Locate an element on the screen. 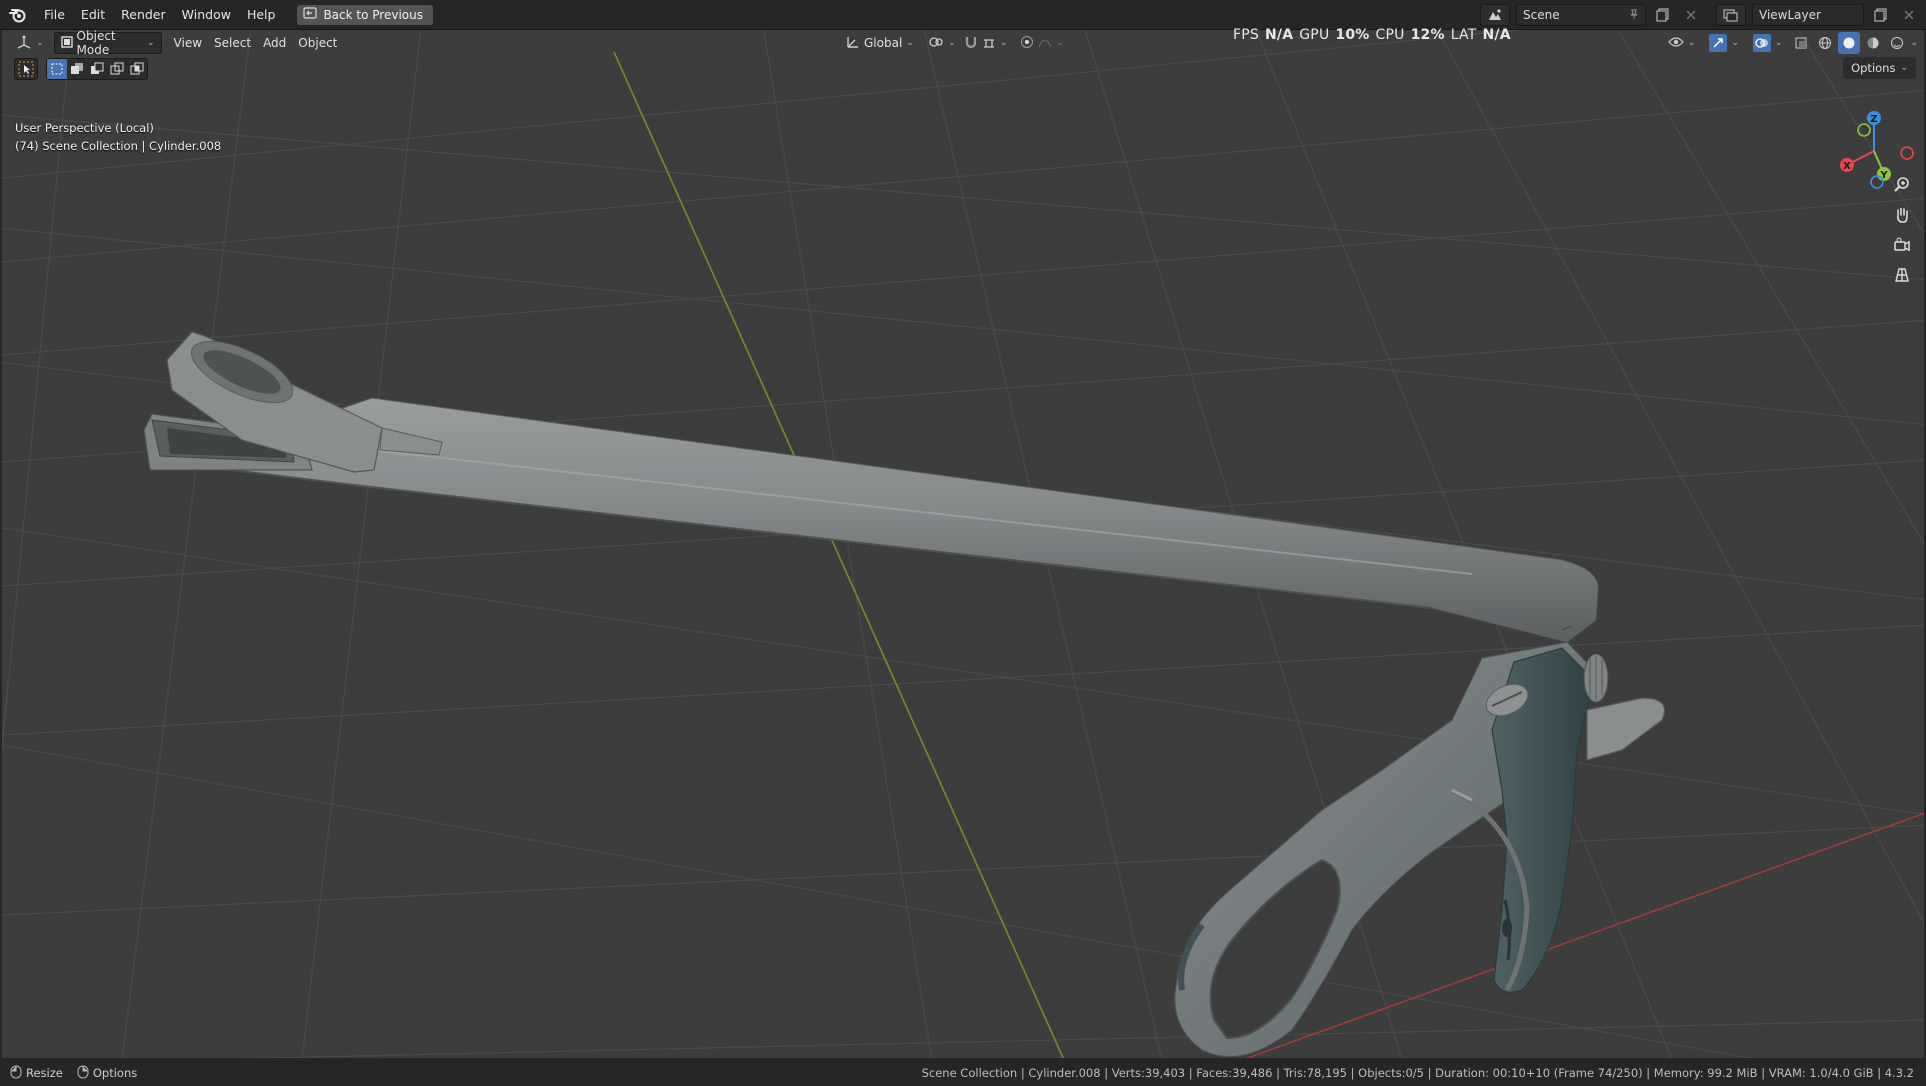 This screenshot has width=1926, height=1086. view-layer-icon is located at coordinates (1731, 15).